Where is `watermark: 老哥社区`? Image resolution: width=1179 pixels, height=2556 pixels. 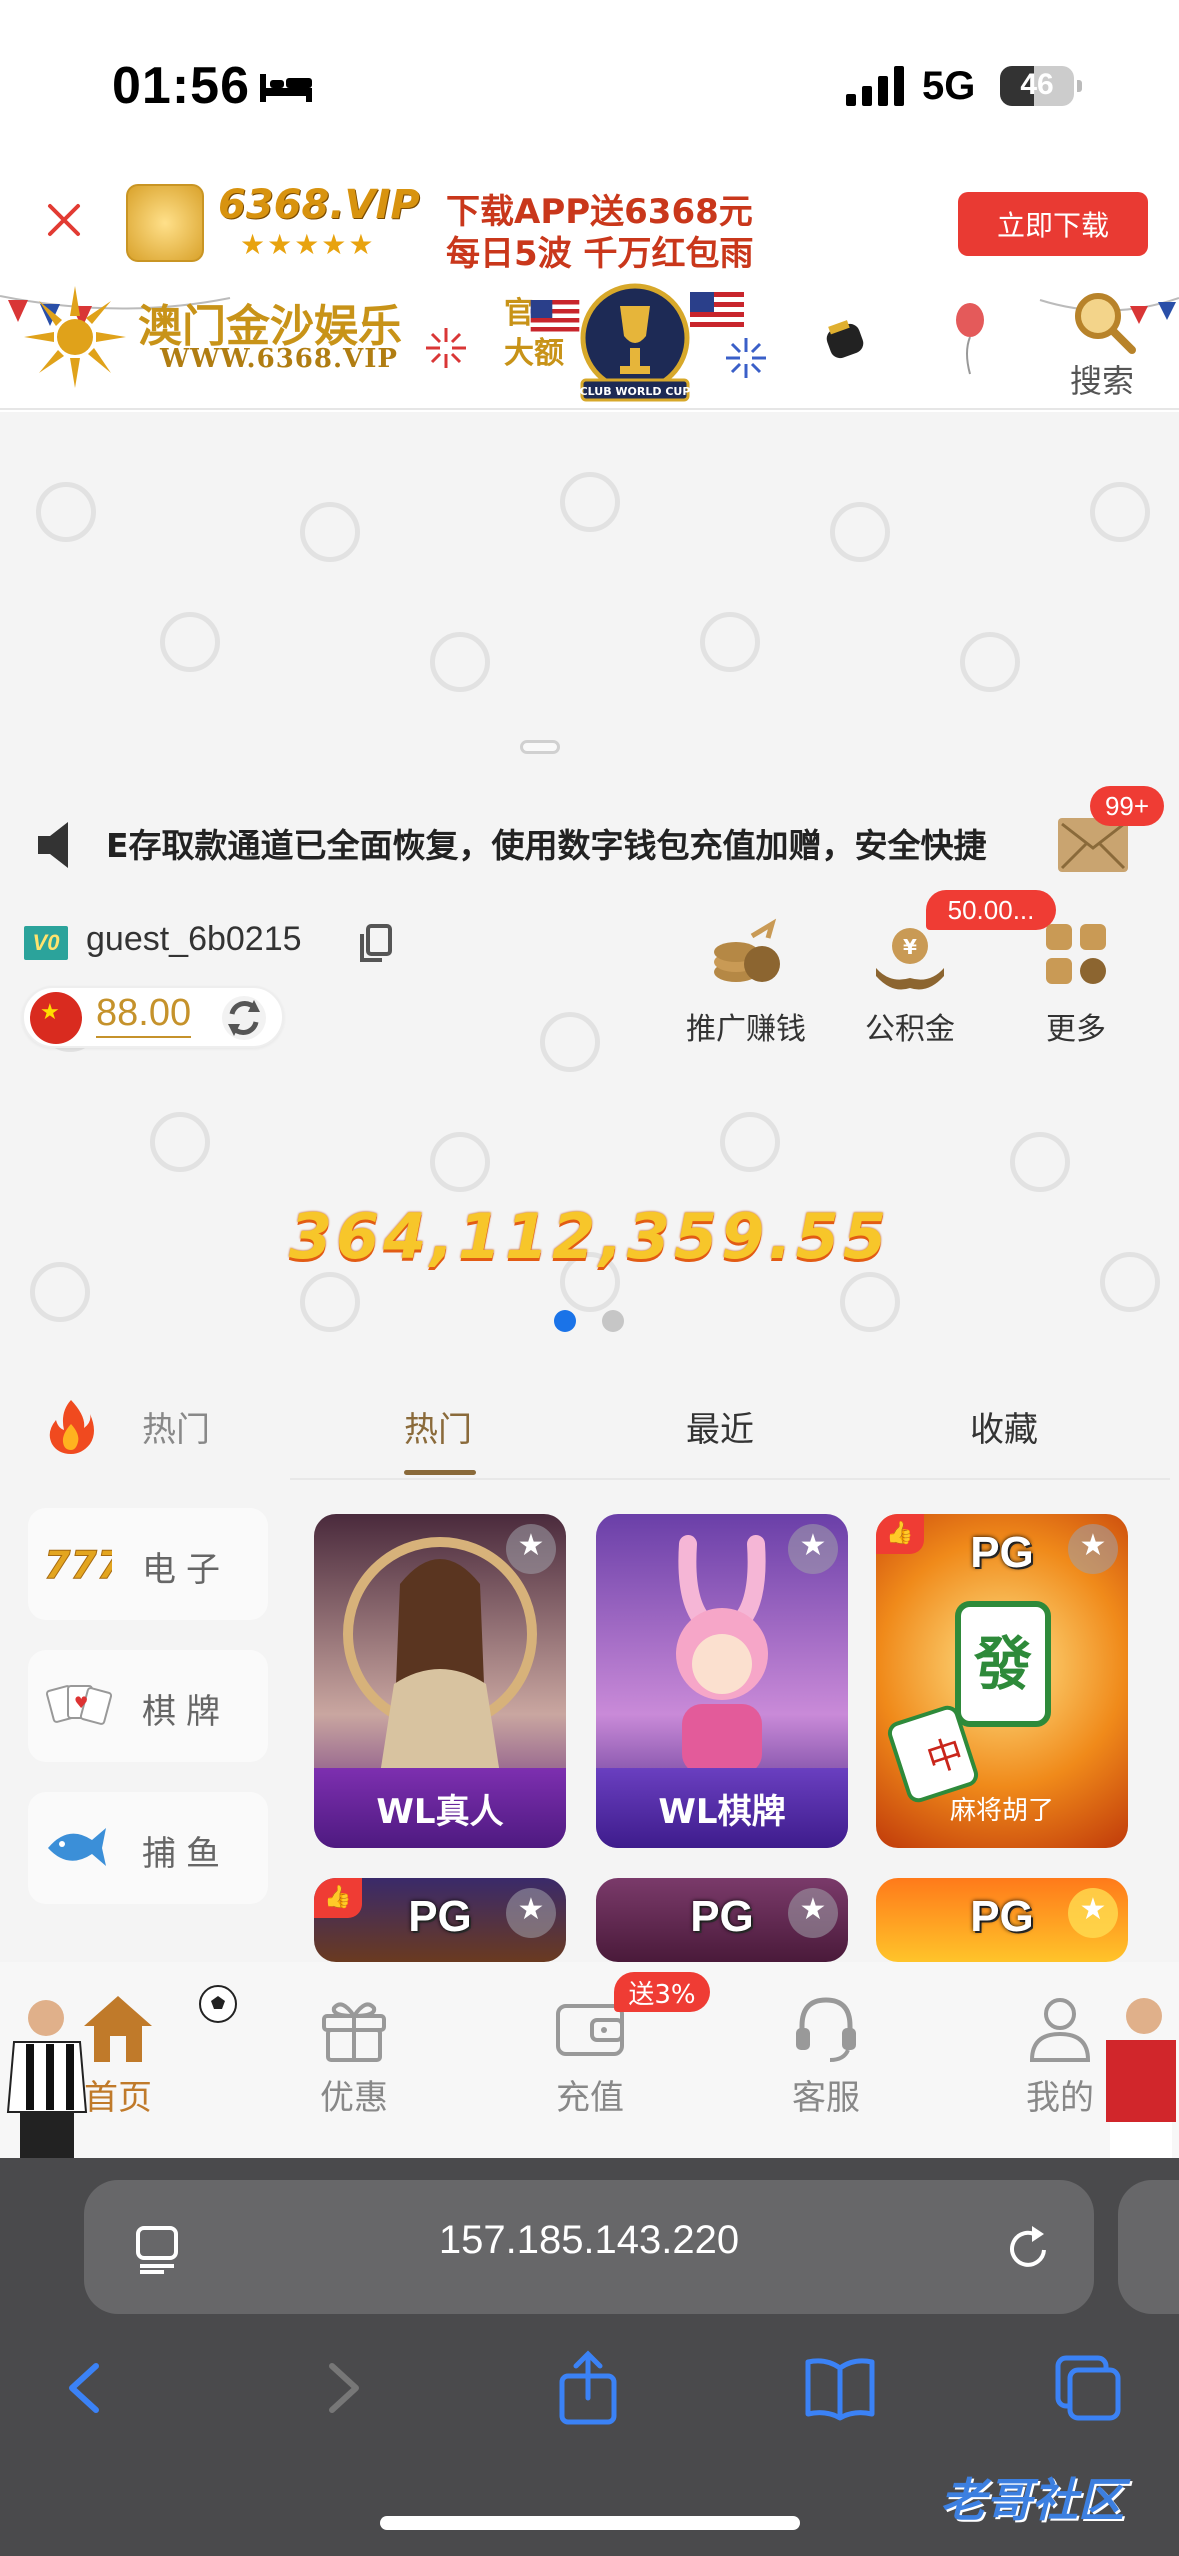
watermark: 老哥社区 is located at coordinates (1032, 2500).